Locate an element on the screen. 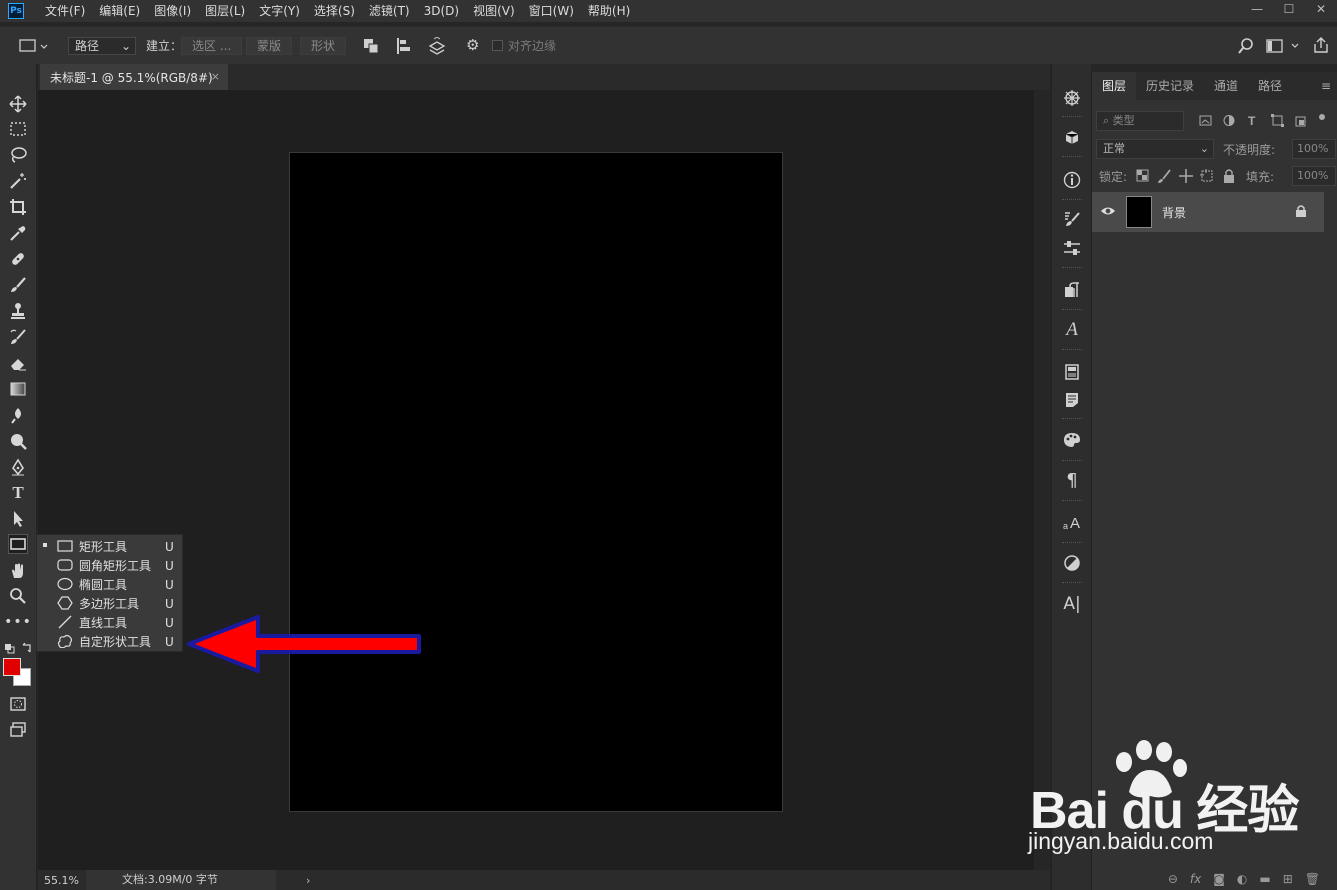  fill-field: 100% is located at coordinates (1314, 176).